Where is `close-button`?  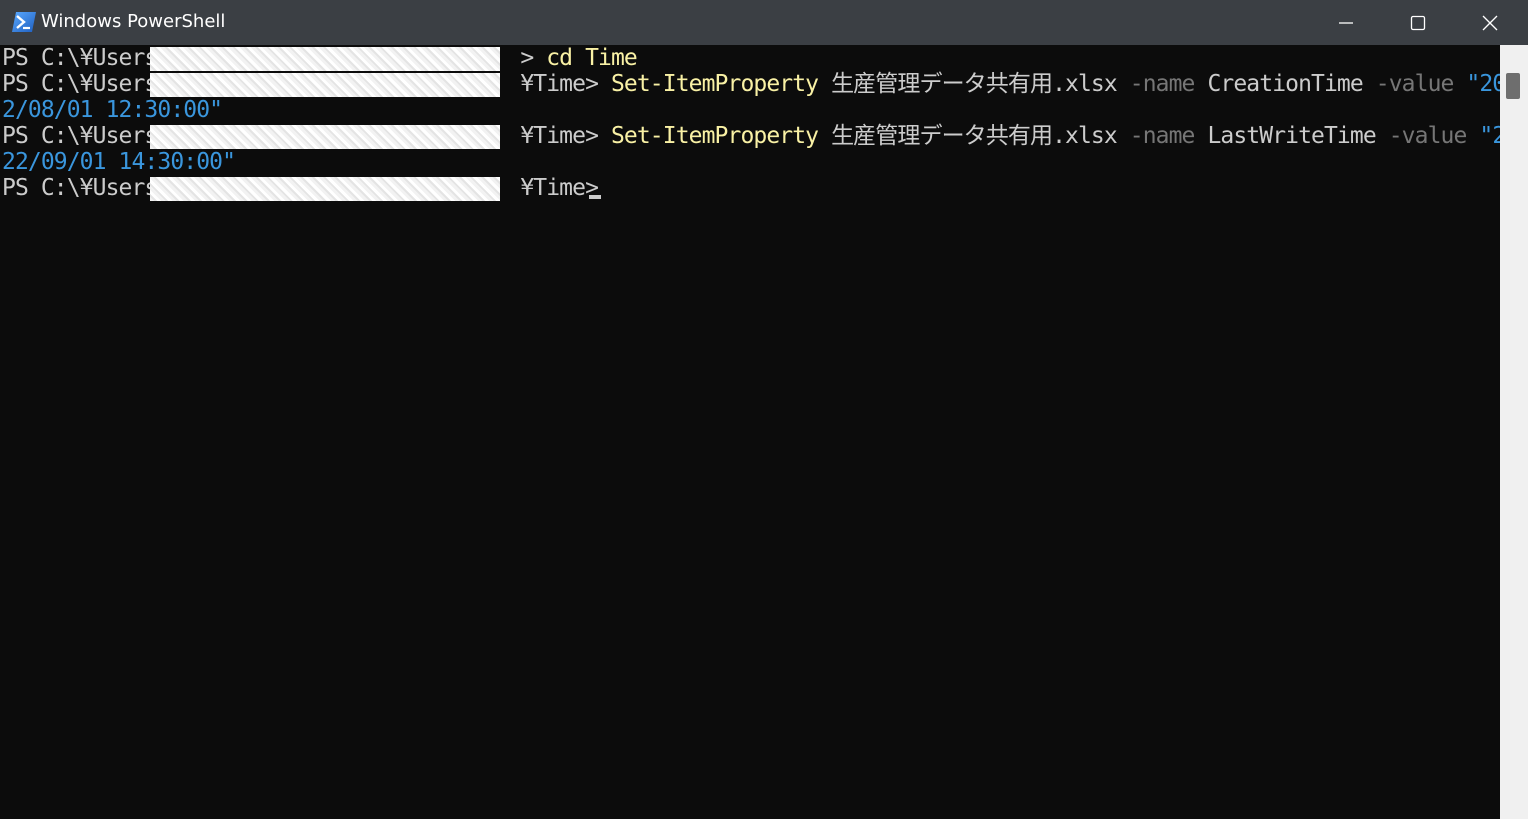
close-button is located at coordinates (1490, 22).